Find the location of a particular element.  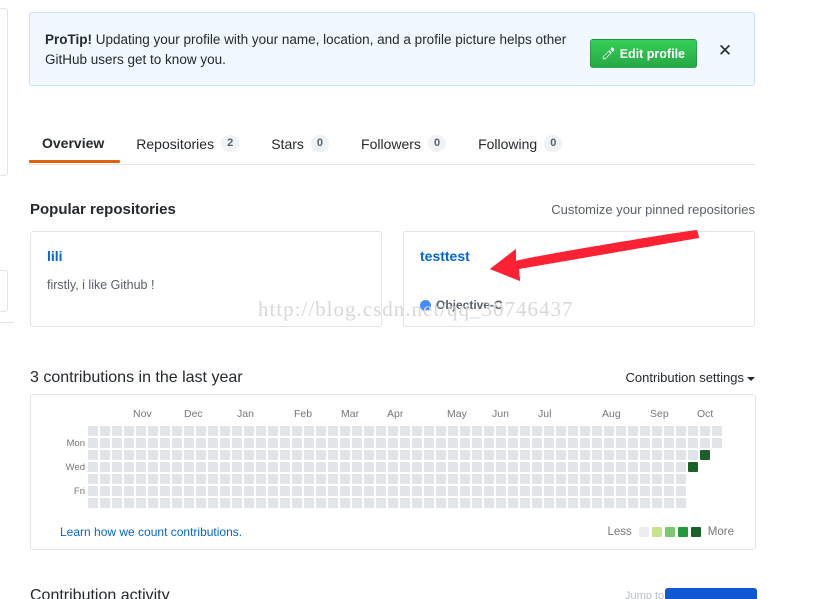

tab-following: Following 0 is located at coordinates (520, 144).